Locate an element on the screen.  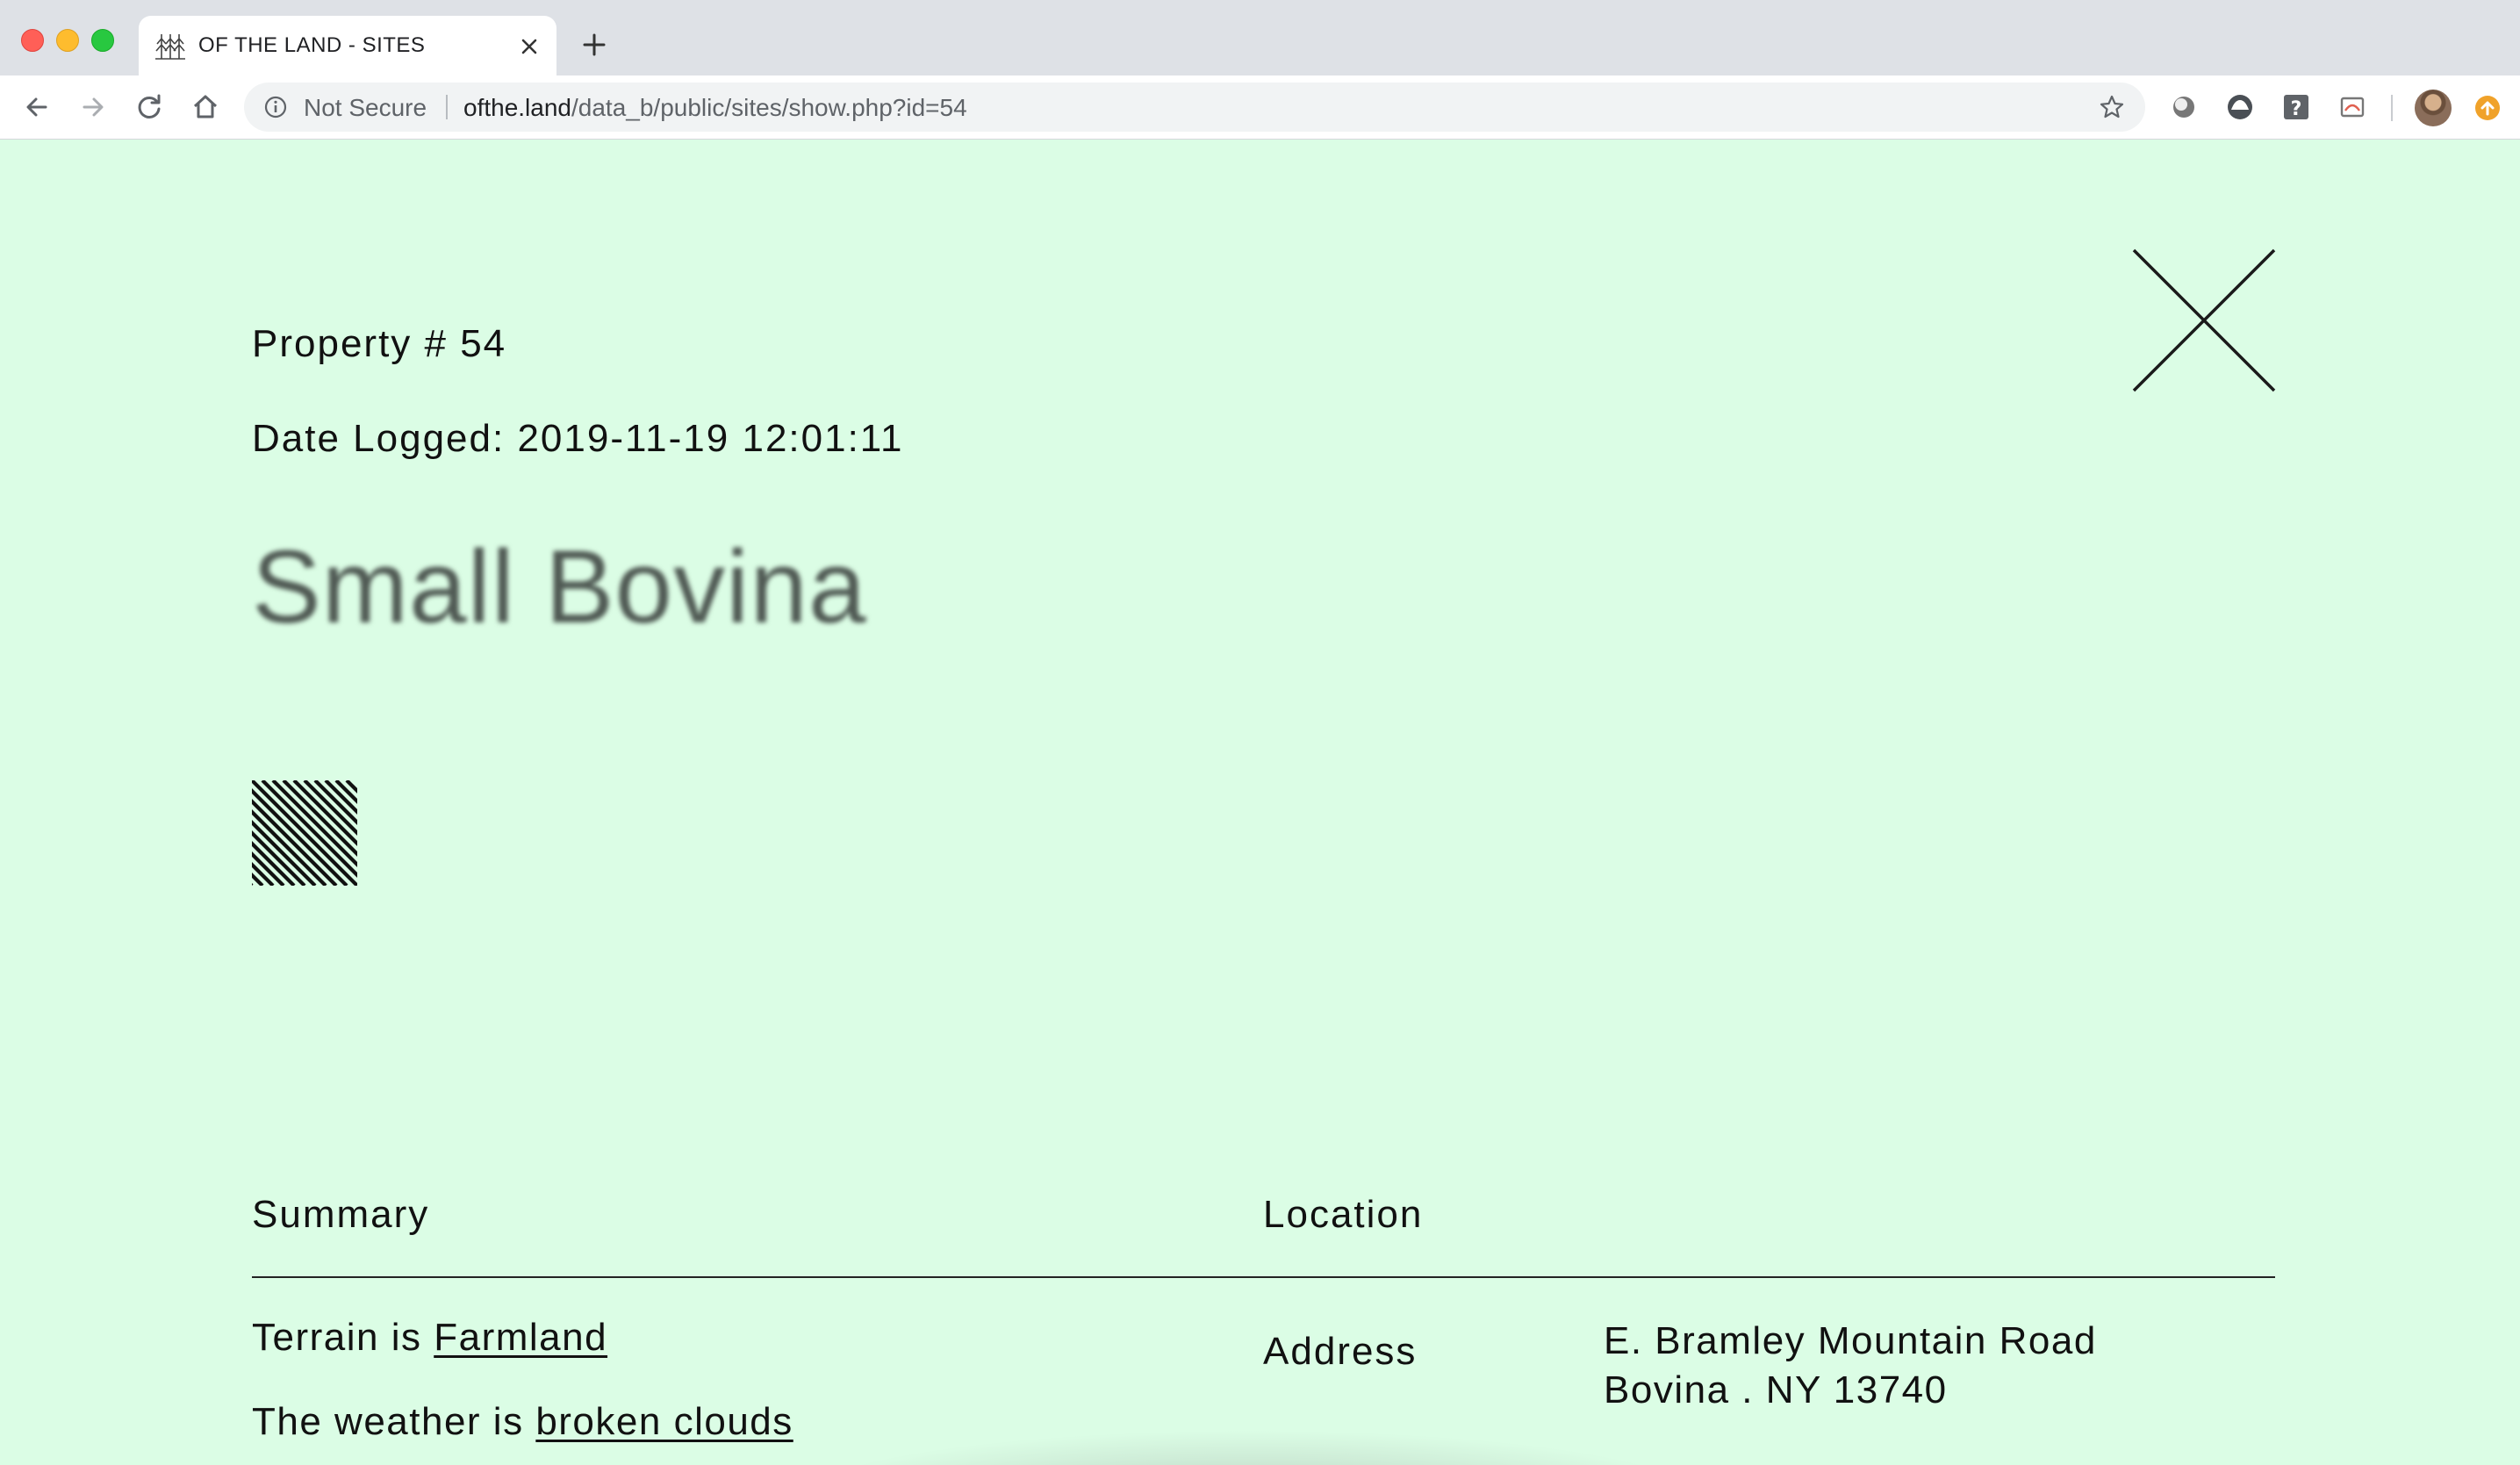
weather-prefix: The weather is is located at coordinates (394, 1421).